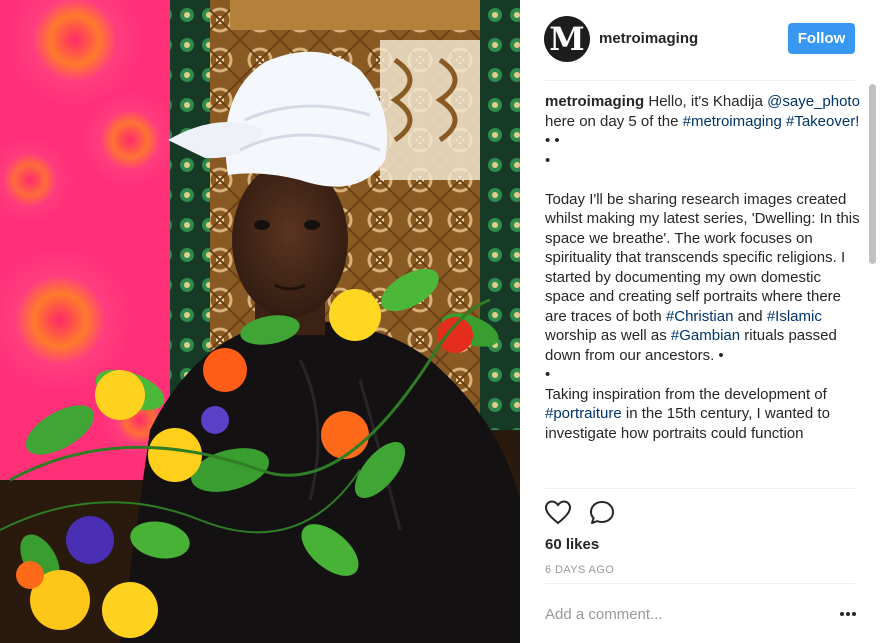 Image resolution: width=880 pixels, height=643 pixels. I want to click on avatar: M, so click(567, 39).